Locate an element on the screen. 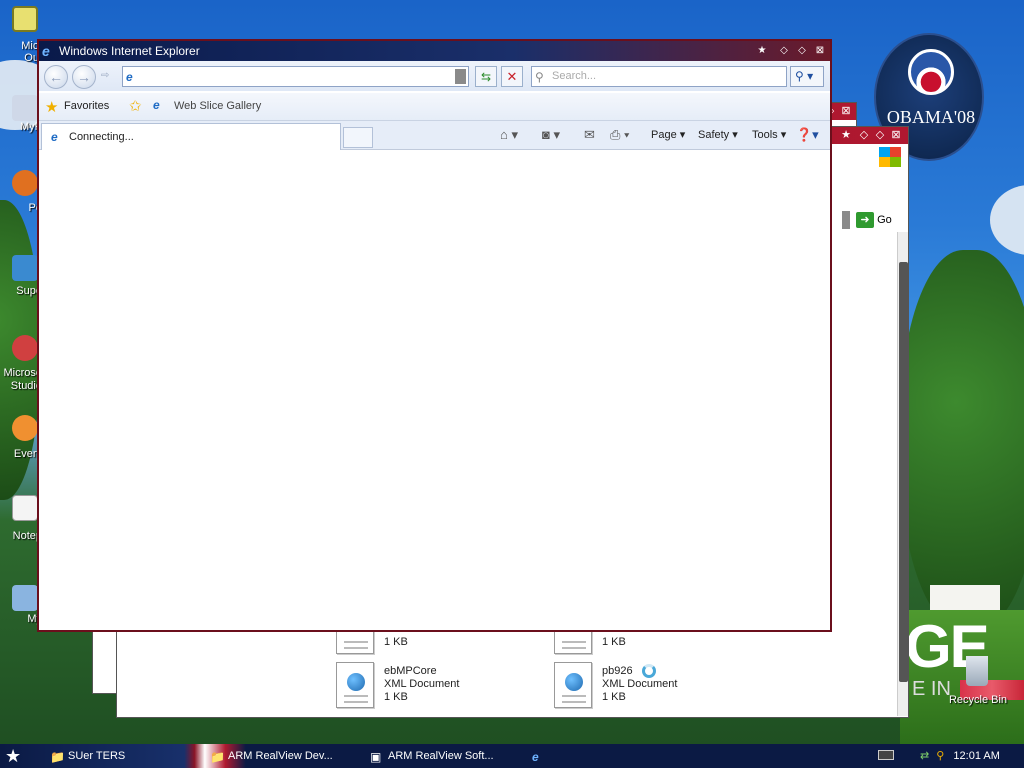 This screenshot has width=1024, height=768. tools-menu: Tools ▾ is located at coordinates (769, 134).